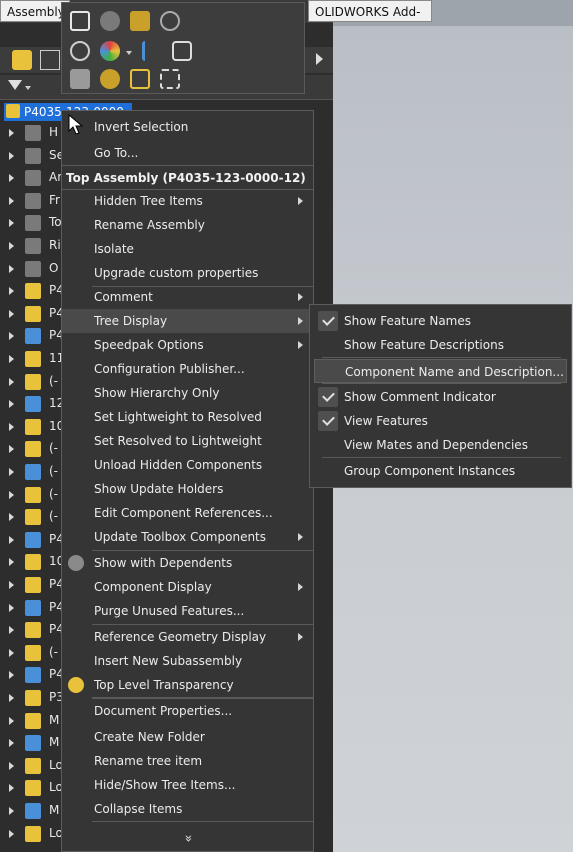  I want to click on menu-item-tree-display: Tree Display, so click(187, 321).